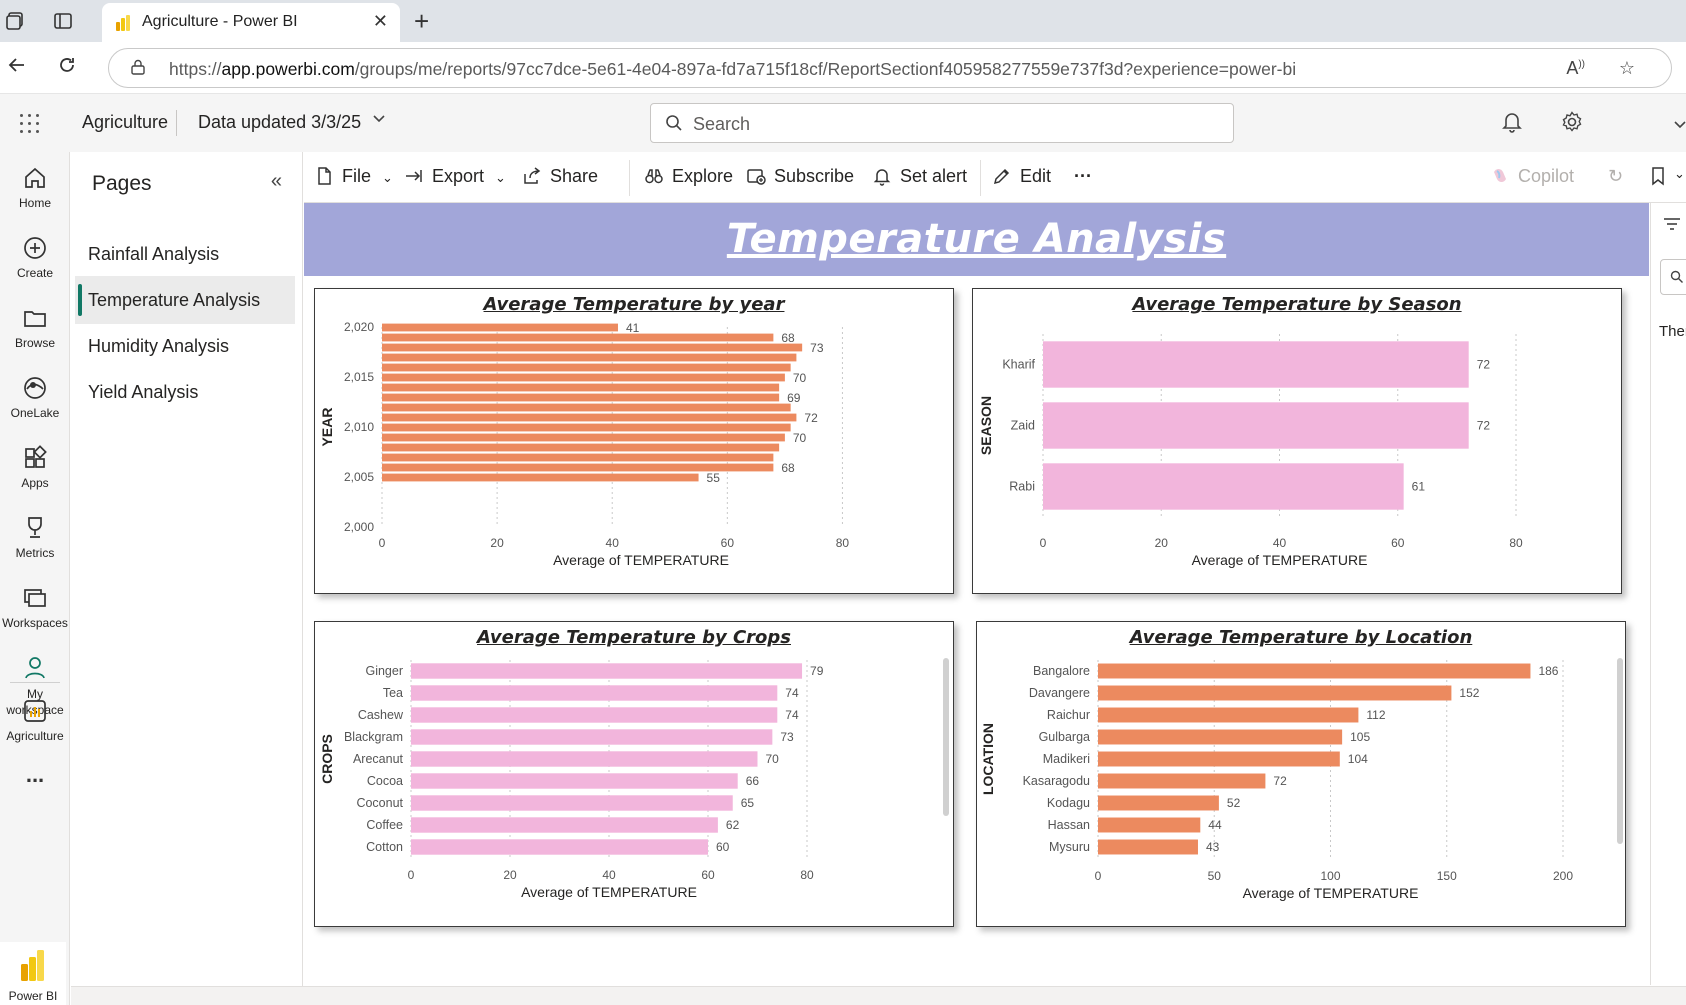  What do you see at coordinates (279, 122) in the screenshot?
I see `data-updated-label: Data updated 3/3/25` at bounding box center [279, 122].